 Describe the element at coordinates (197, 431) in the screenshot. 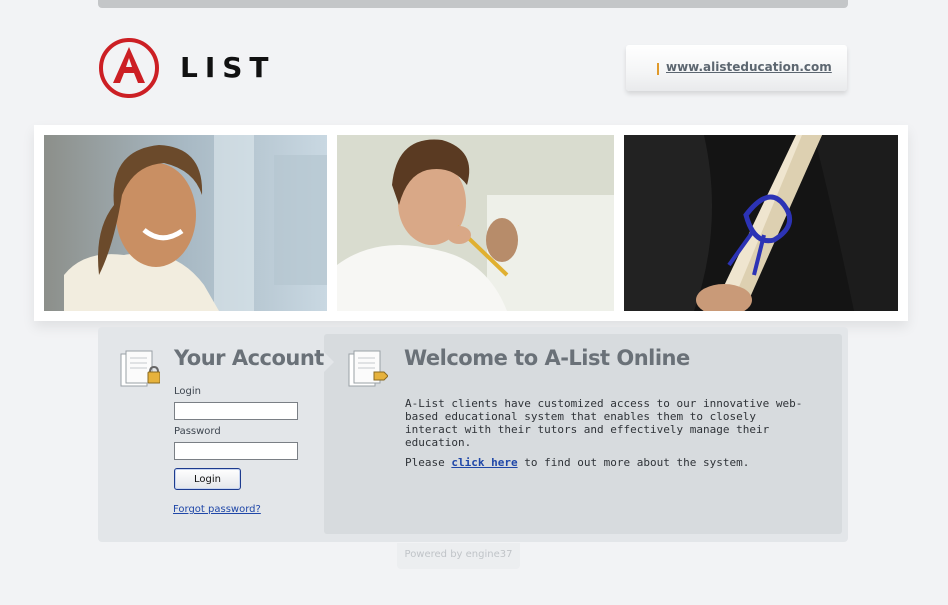

I see `password-label: Password` at that location.